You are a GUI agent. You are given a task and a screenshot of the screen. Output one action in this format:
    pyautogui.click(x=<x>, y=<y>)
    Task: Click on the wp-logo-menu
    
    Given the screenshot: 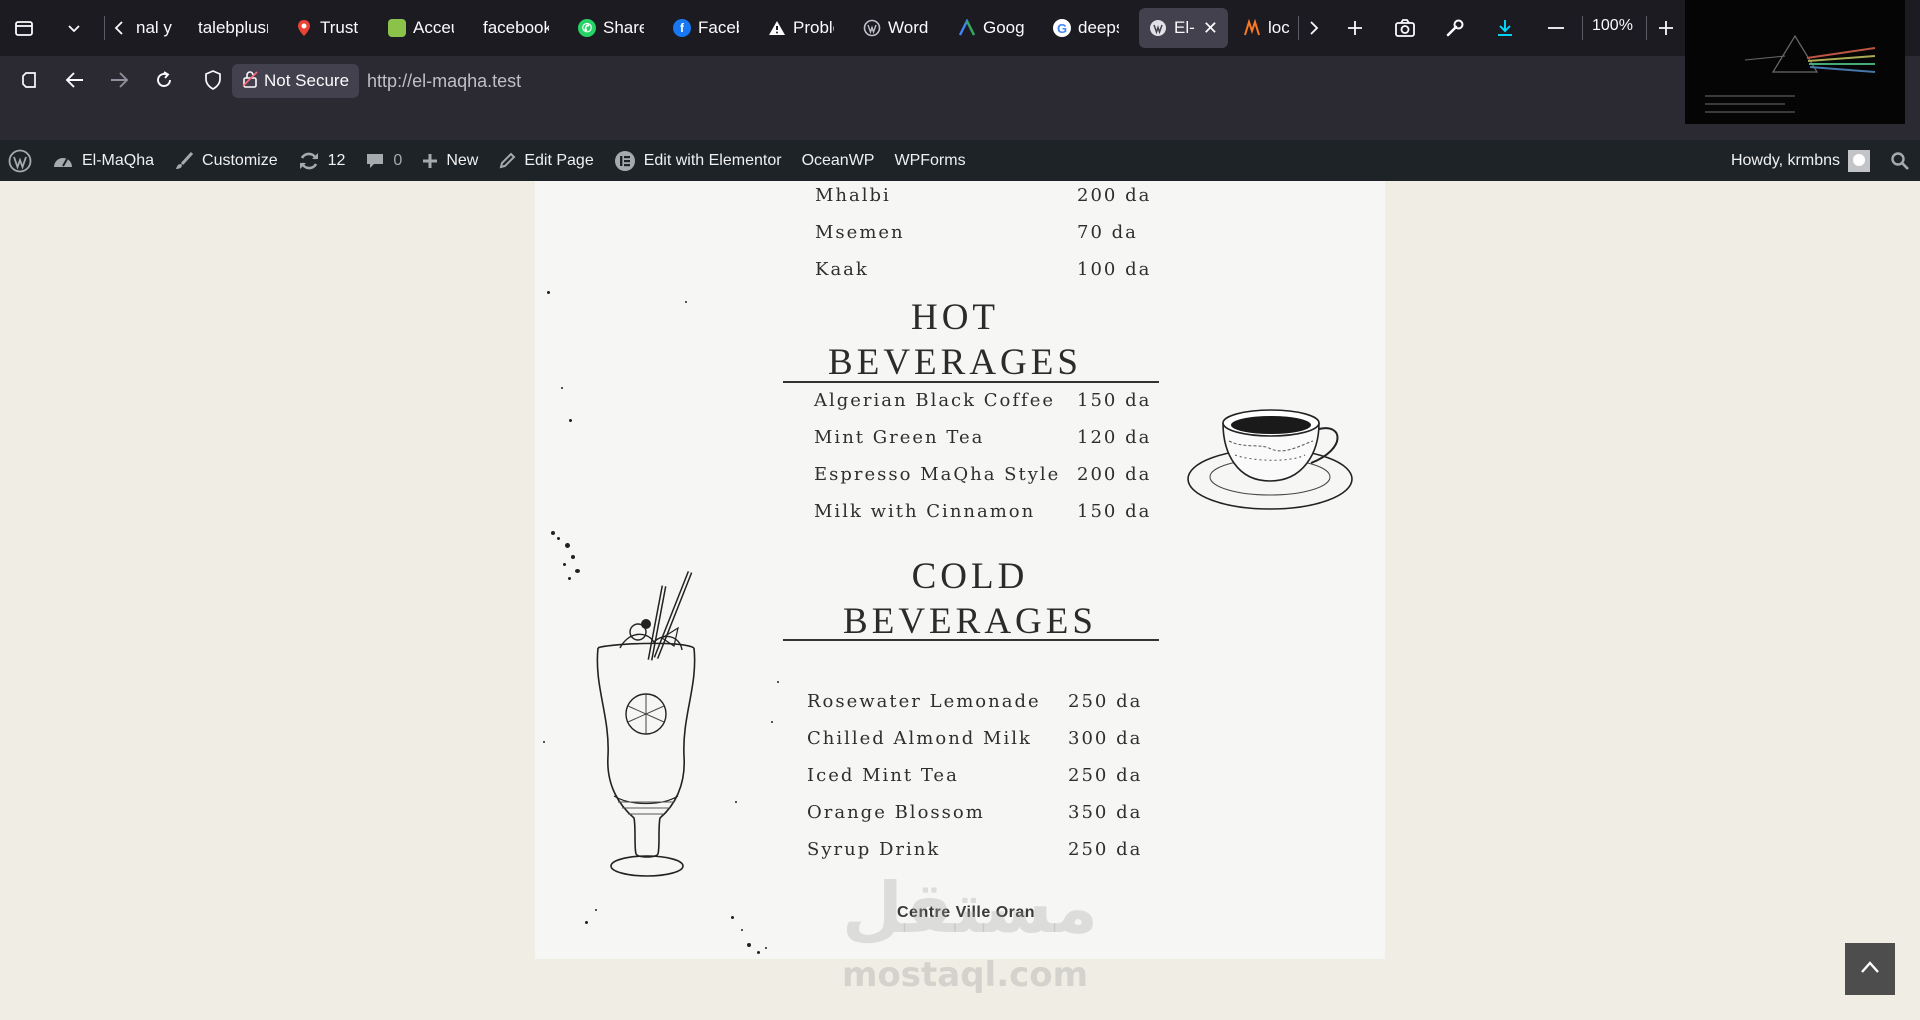 What is the action you would take?
    pyautogui.click(x=21, y=160)
    